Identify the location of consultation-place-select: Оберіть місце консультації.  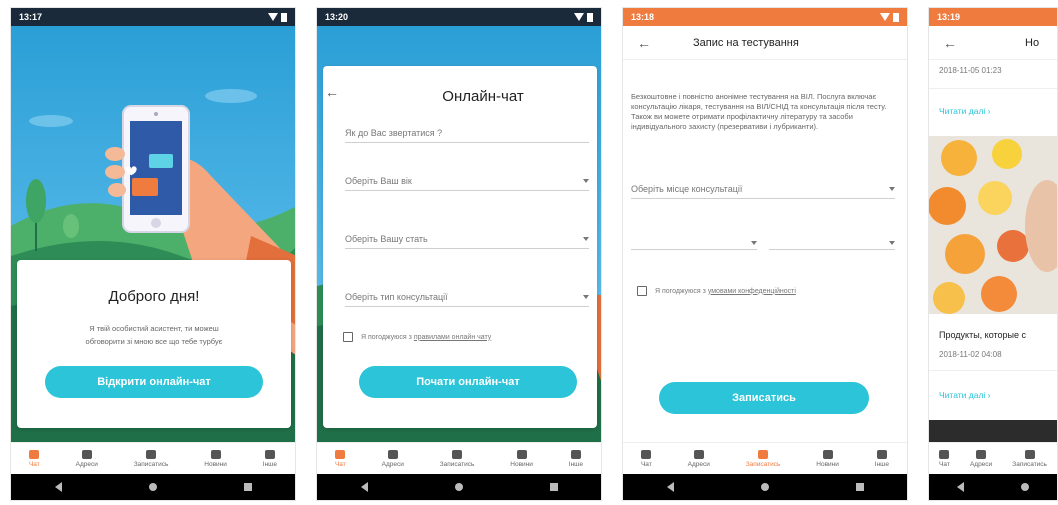
(763, 191).